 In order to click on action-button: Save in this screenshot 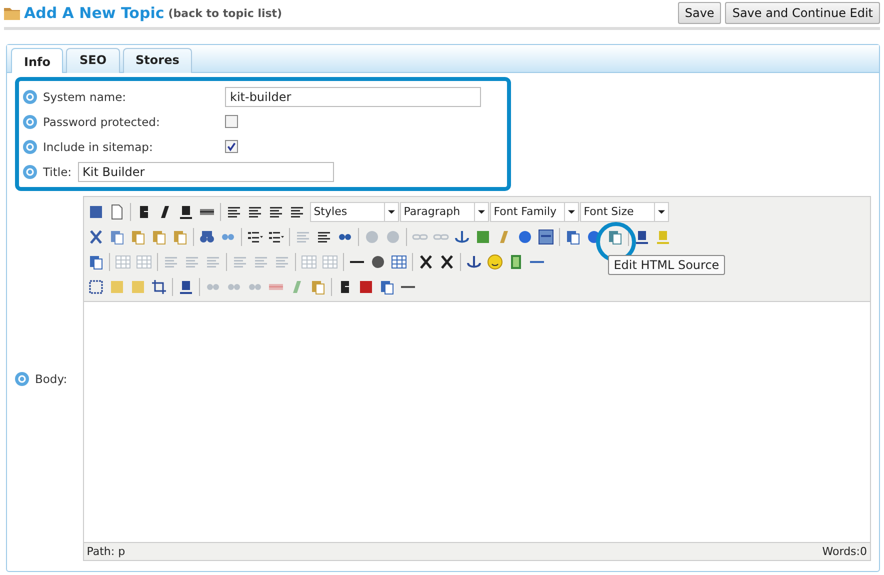, I will do `click(700, 13)`.